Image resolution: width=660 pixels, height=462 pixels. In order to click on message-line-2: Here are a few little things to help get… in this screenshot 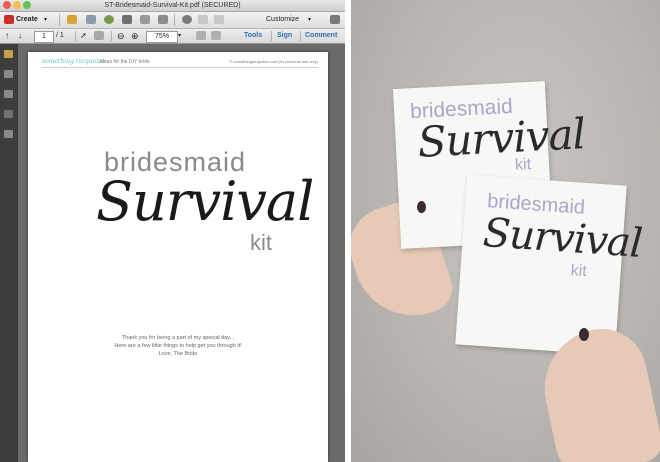, I will do `click(178, 346)`.